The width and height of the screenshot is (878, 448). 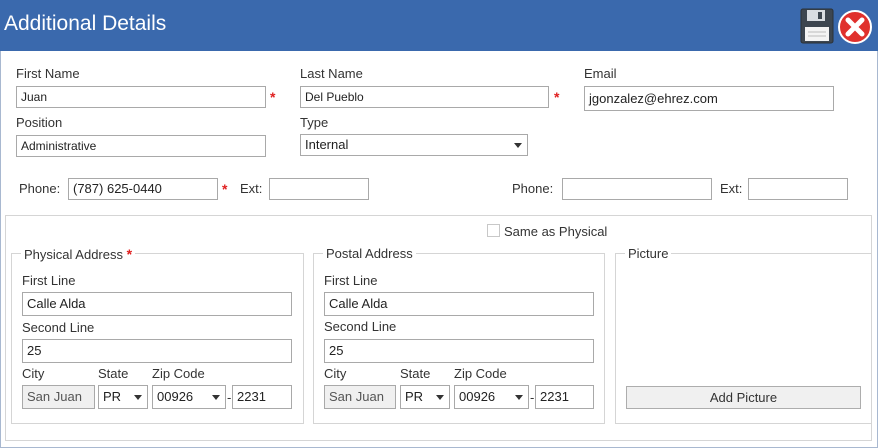 I want to click on type-dropdown: Internal, so click(x=414, y=145).